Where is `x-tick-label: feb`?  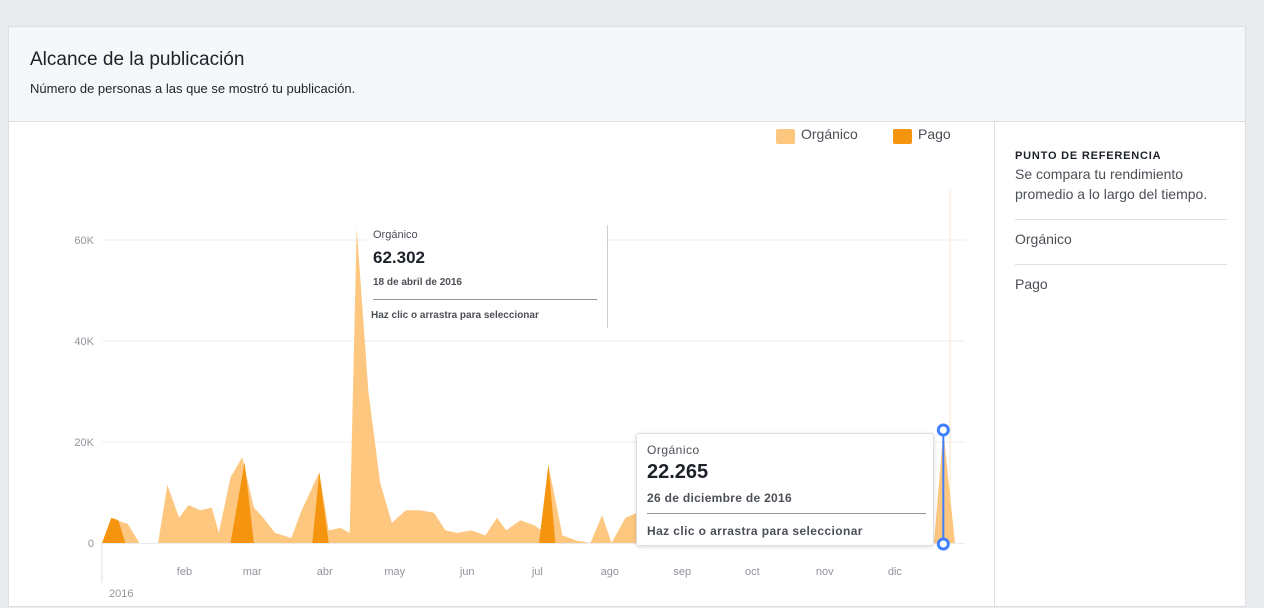 x-tick-label: feb is located at coordinates (184, 572).